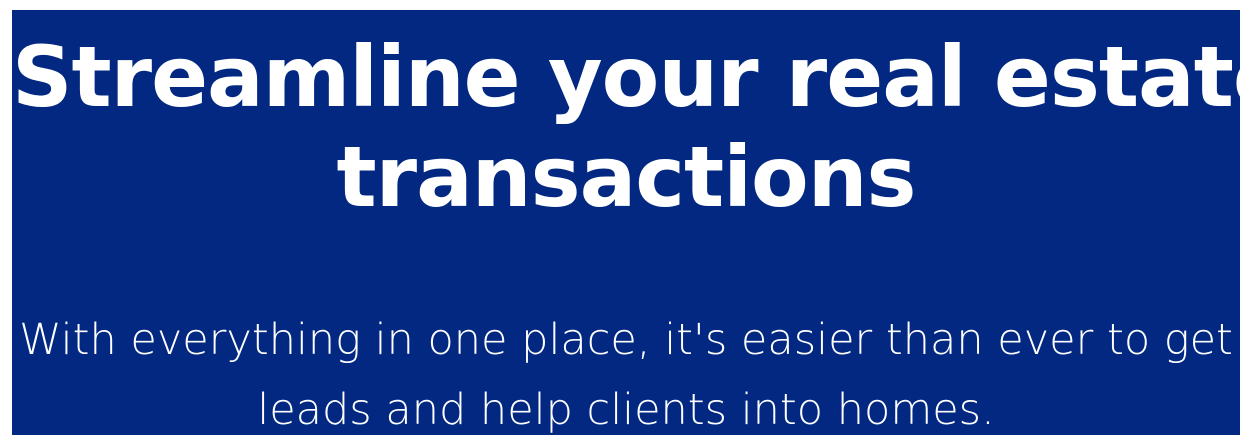  I want to click on hero-headline-line-2: transactions, so click(626, 177).